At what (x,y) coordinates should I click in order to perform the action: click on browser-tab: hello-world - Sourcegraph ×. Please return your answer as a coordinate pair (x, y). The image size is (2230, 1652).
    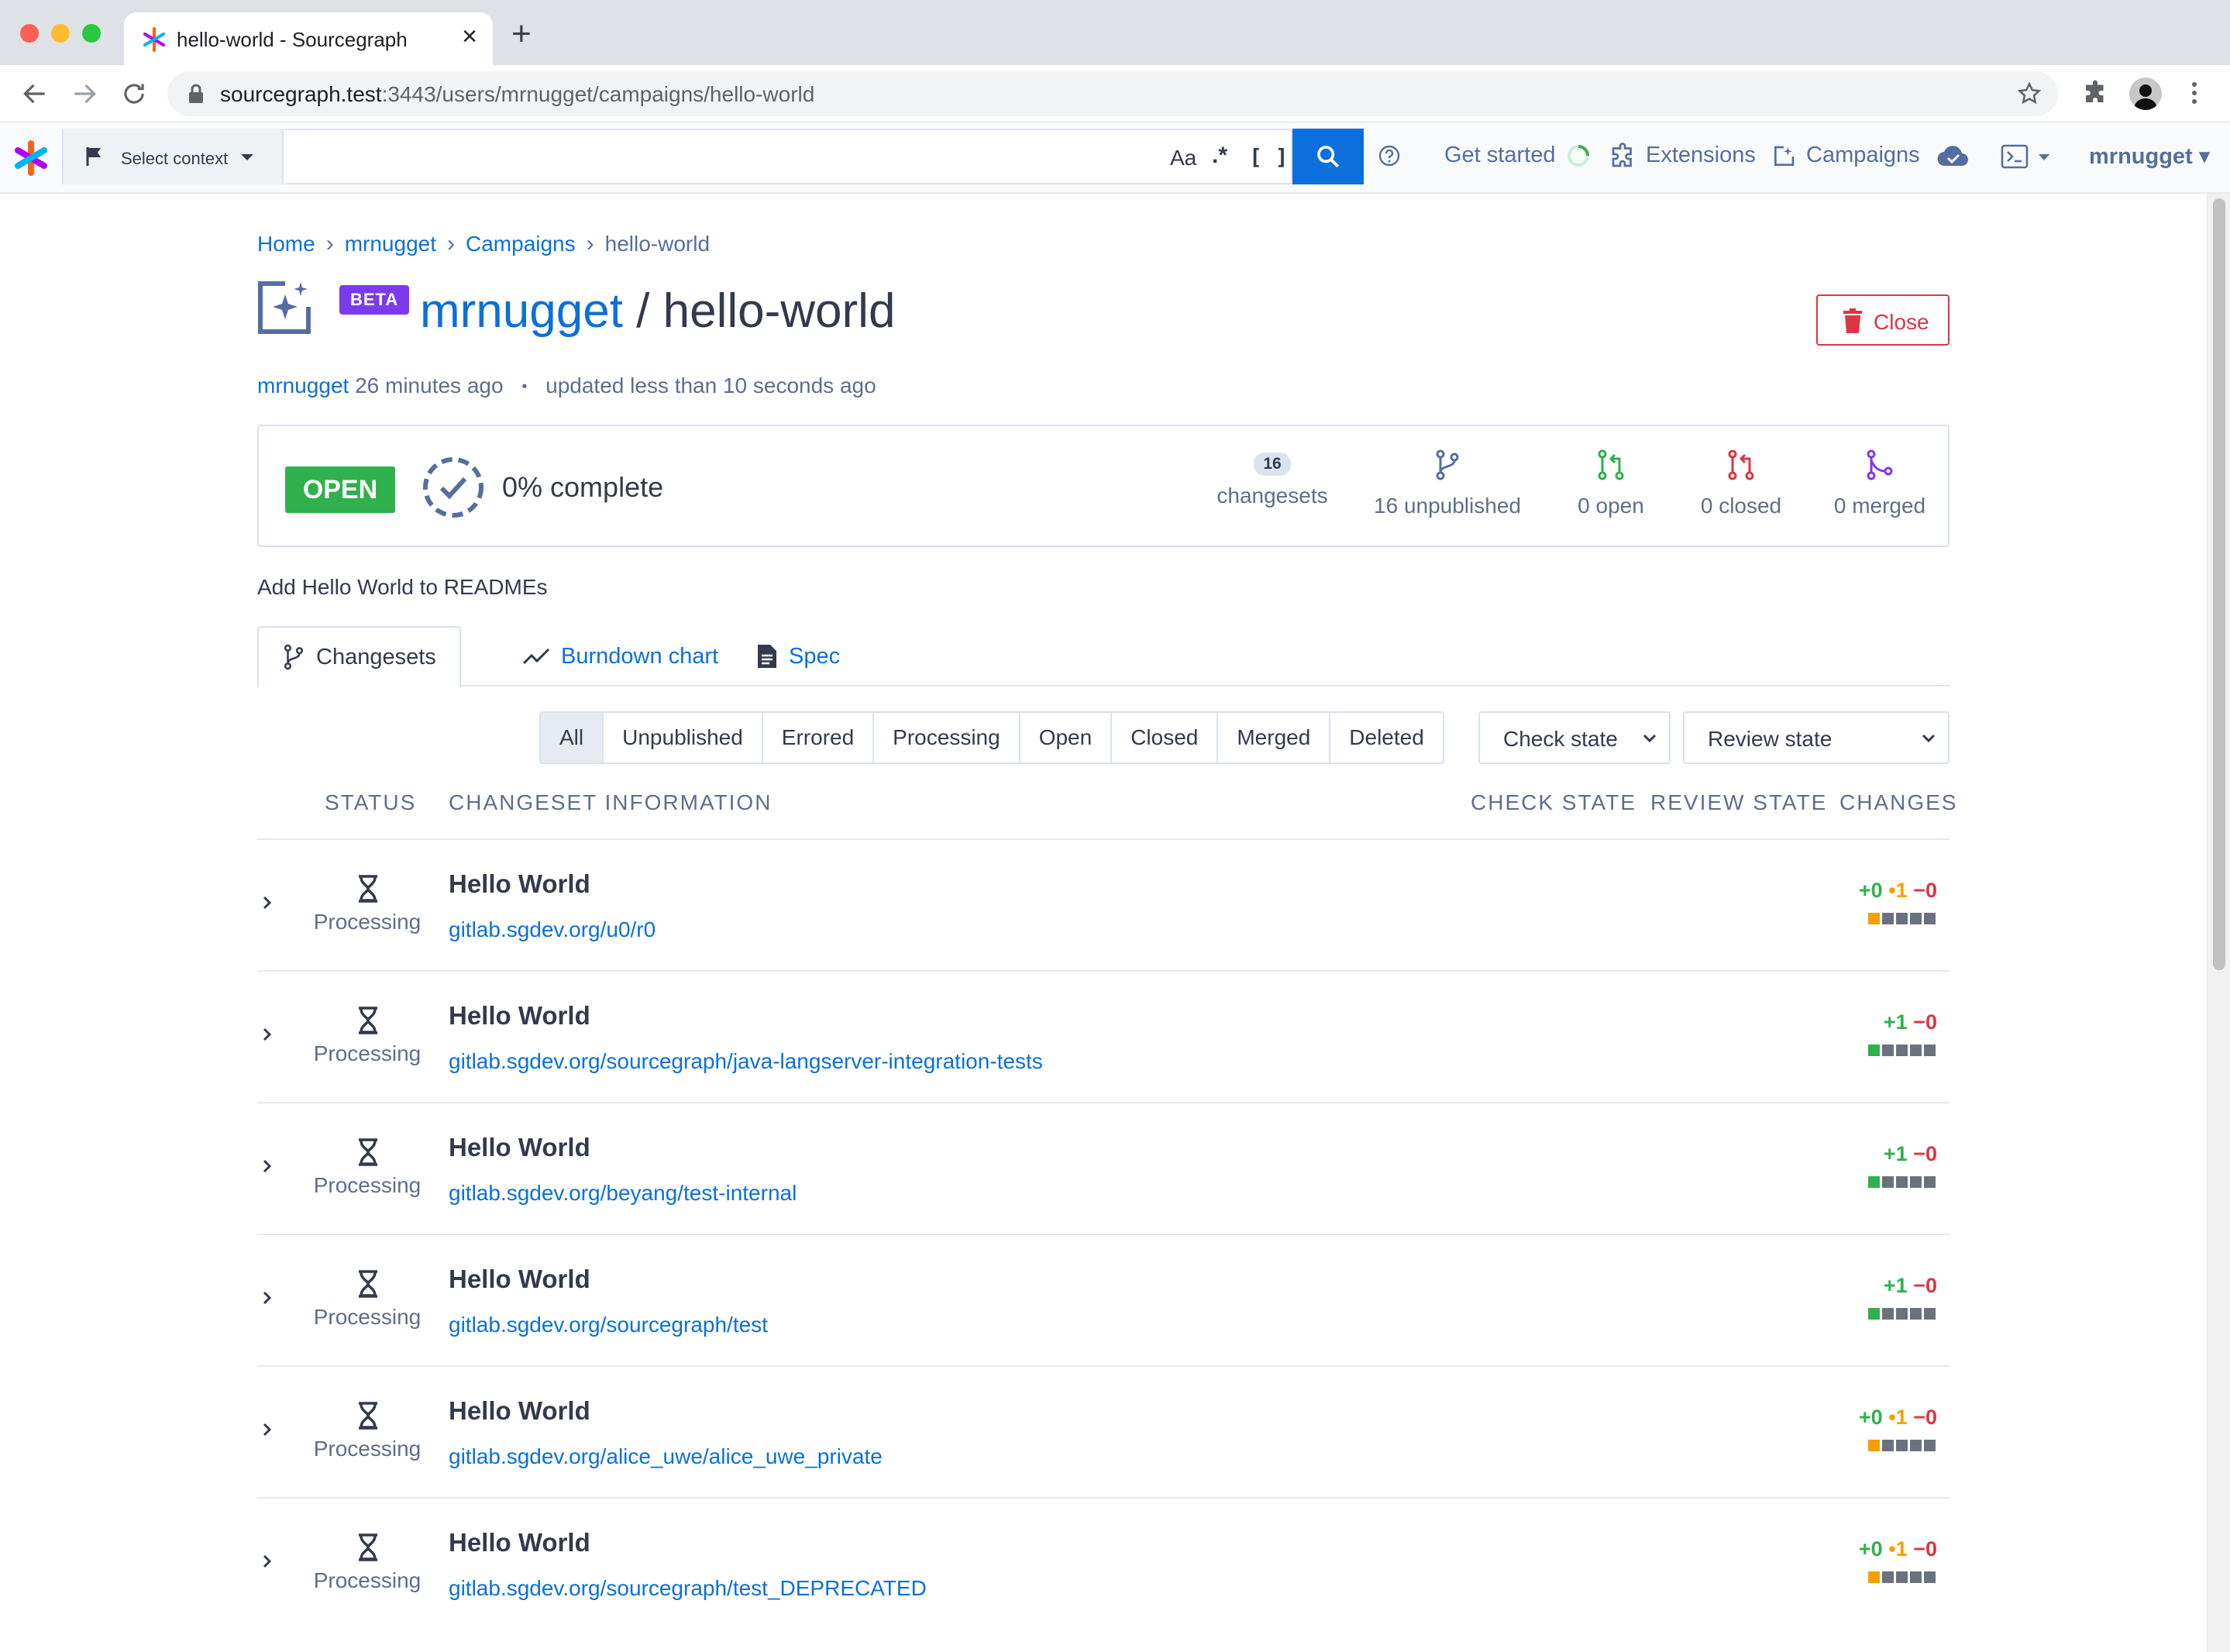
    Looking at the image, I should click on (309, 38).